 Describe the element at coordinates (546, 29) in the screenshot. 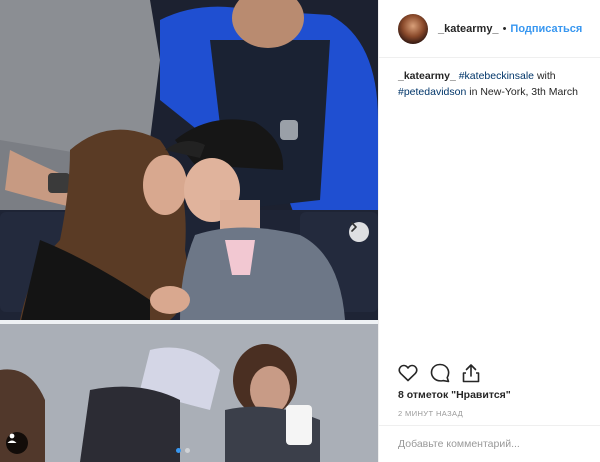

I see `follow-button: Подписаться` at that location.